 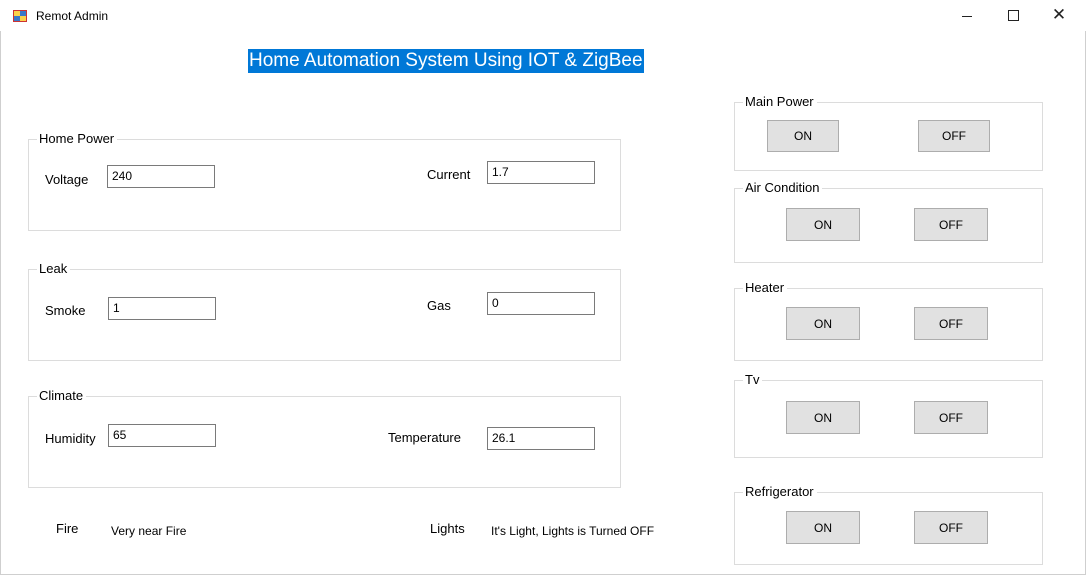 What do you see at coordinates (888, 524) in the screenshot?
I see `group-refrigerator: Refrigerator` at bounding box center [888, 524].